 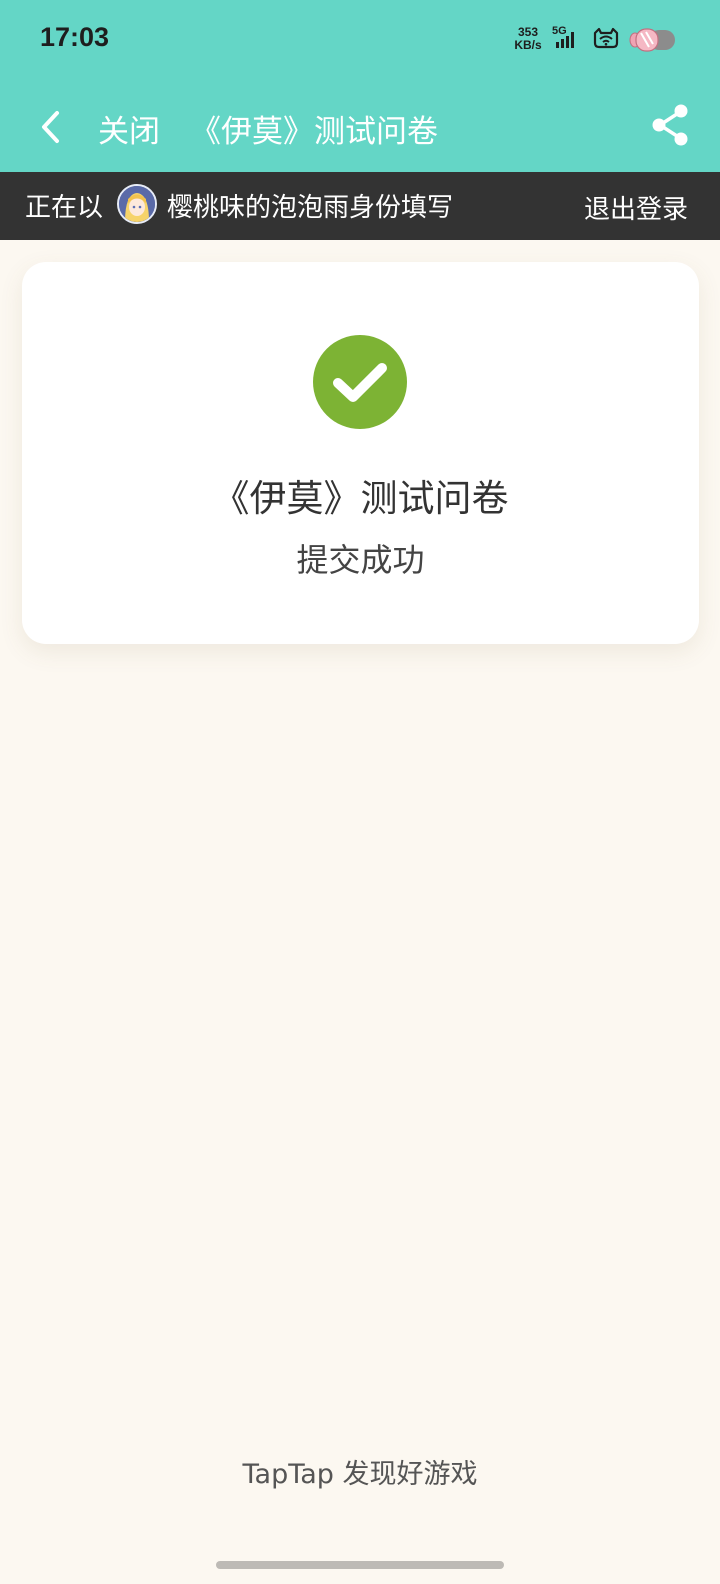 What do you see at coordinates (310, 208) in the screenshot?
I see `username-text: 樱桃味的泡泡雨身份填写` at bounding box center [310, 208].